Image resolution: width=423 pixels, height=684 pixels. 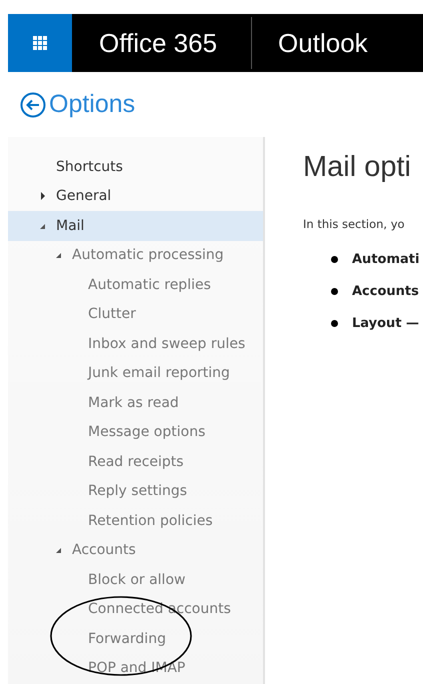 I want to click on app-title: Outlook, so click(x=323, y=43).